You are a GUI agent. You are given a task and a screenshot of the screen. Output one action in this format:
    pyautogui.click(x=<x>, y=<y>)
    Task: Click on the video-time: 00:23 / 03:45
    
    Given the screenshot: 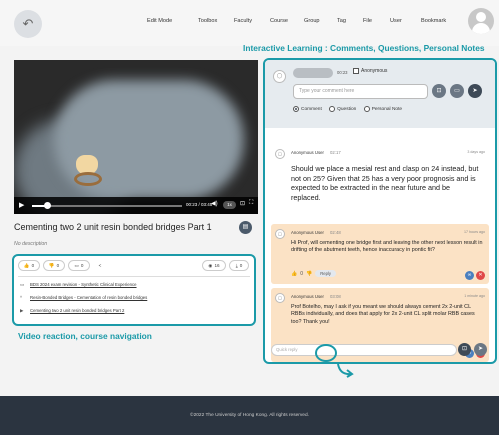 What is the action you would take?
    pyautogui.click(x=199, y=204)
    